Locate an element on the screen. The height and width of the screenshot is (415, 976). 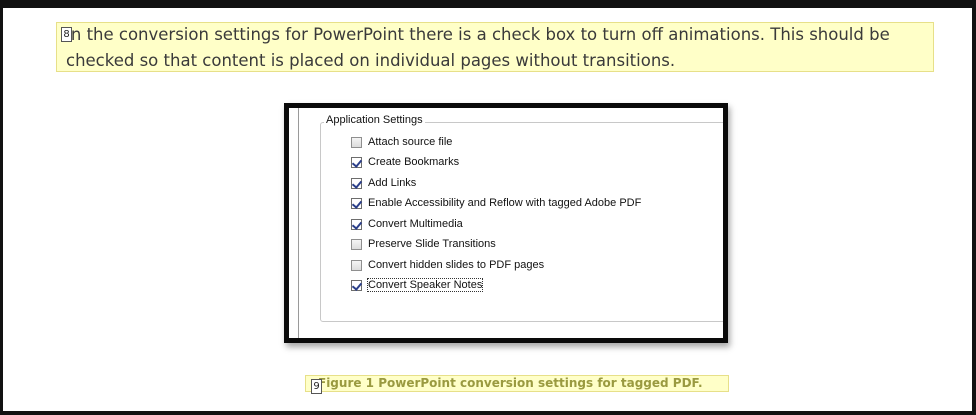
option-label: Preserve Slide Transitions is located at coordinates (432, 244).